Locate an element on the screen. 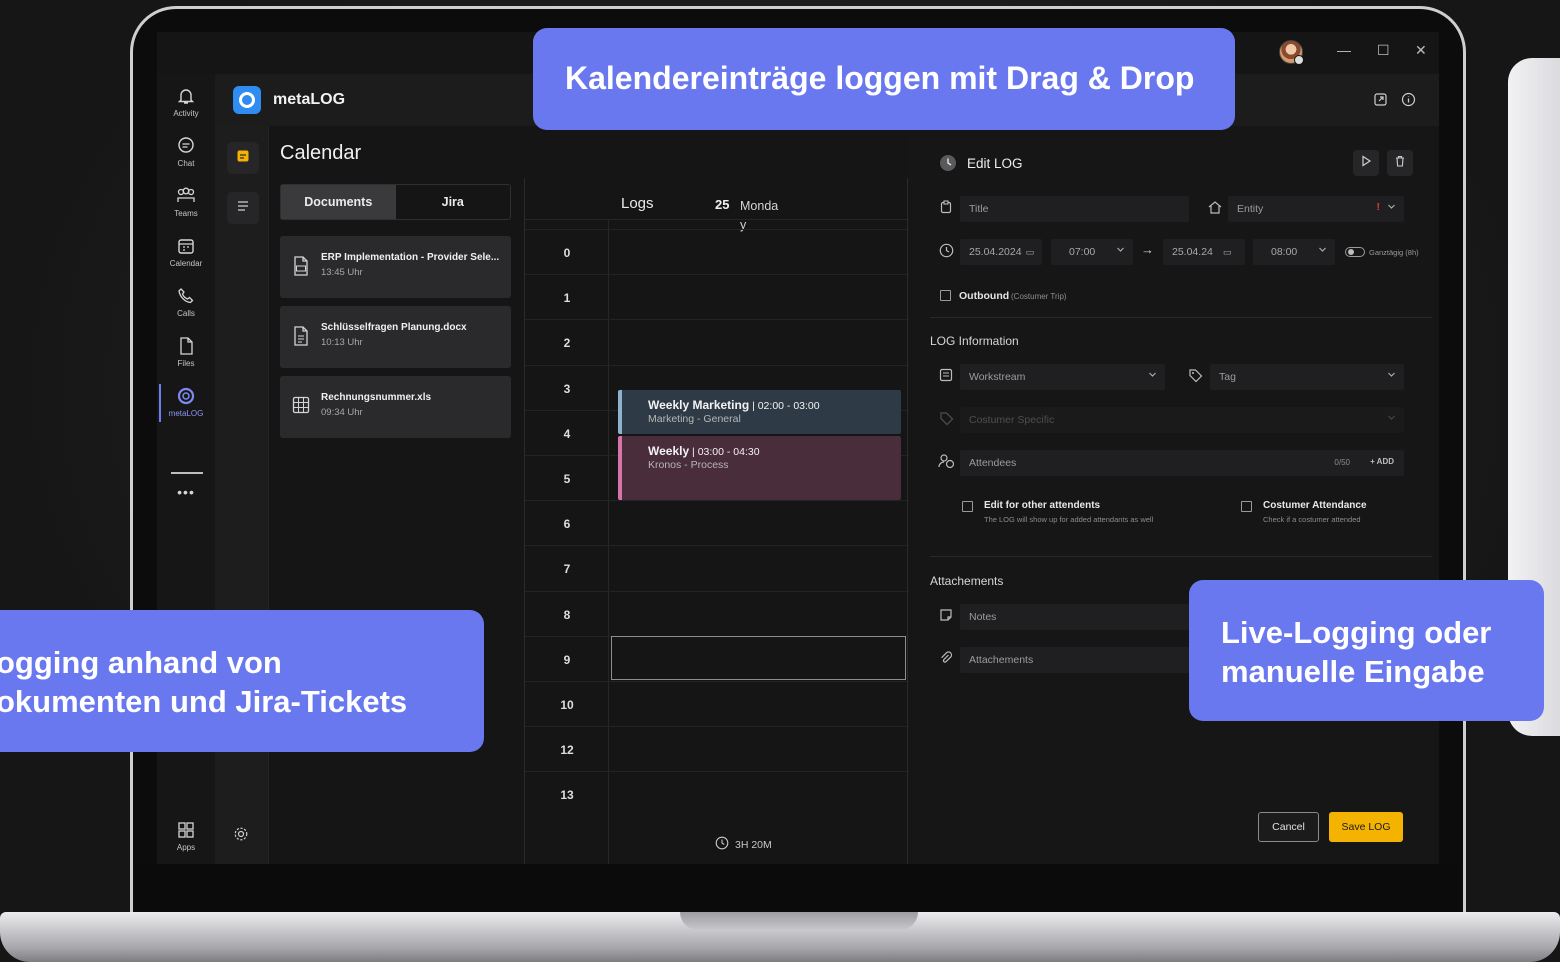 The height and width of the screenshot is (962, 1560). document-item: Rechnungsnummer.xls 09:34 Uhr is located at coordinates (395, 407).